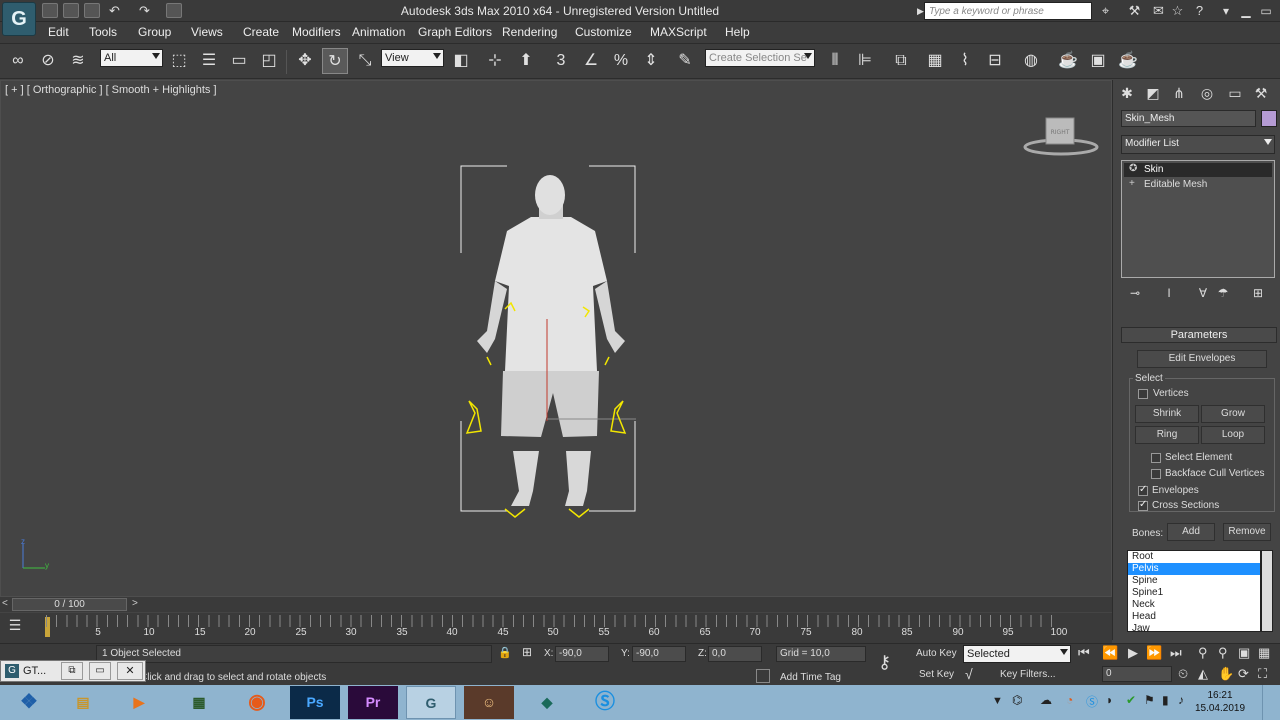  Describe the element at coordinates (763, 676) in the screenshot. I see `time-tag-icon` at that location.